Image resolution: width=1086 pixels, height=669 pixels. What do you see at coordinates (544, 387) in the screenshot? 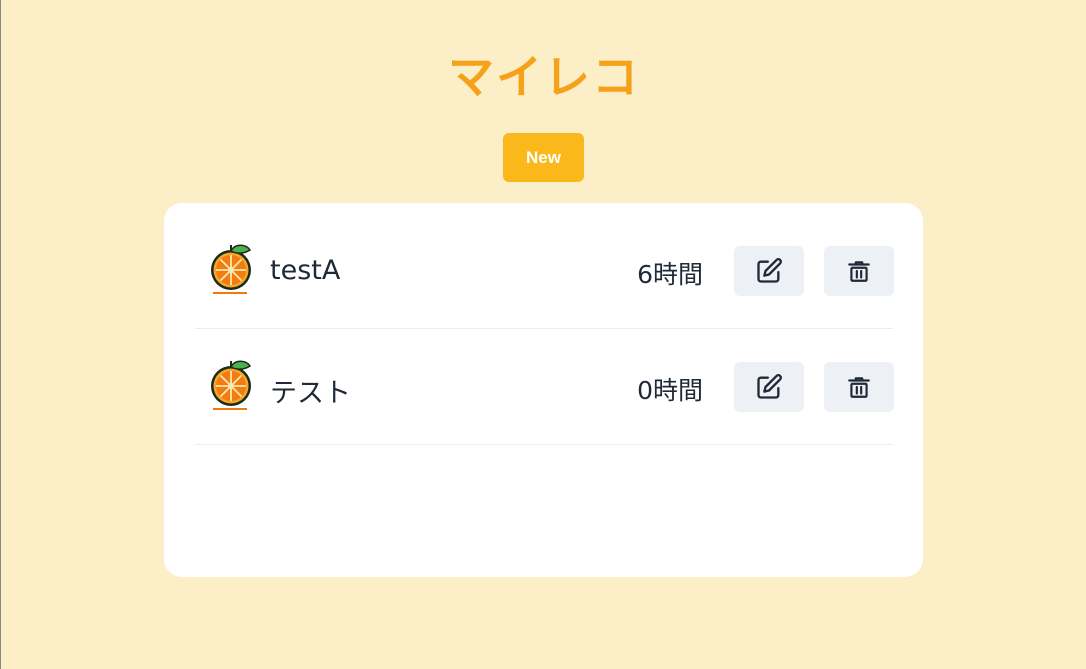
I see `record-row: テスト 0時間` at bounding box center [544, 387].